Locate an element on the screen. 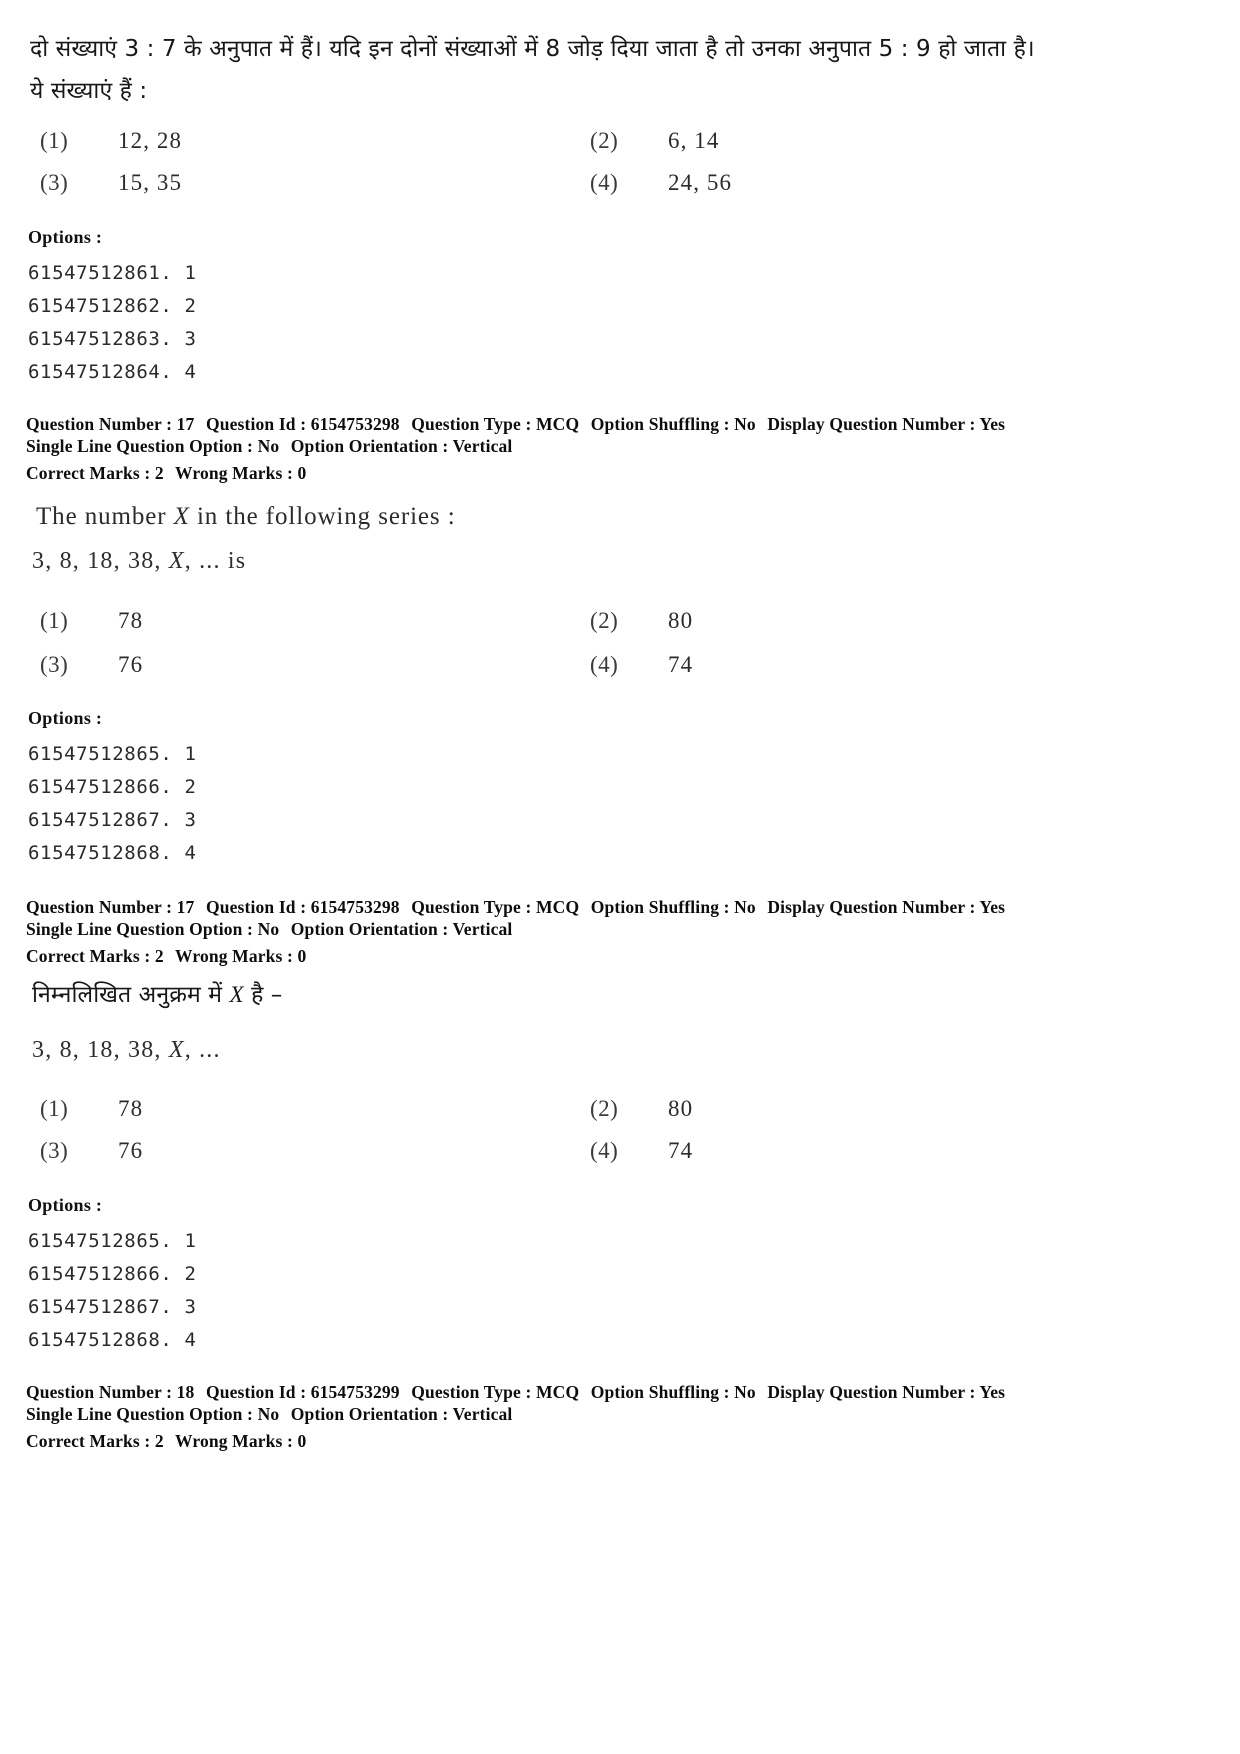 The width and height of the screenshot is (1240, 1754). option-id-4: 61547512864. 4 is located at coordinates (112, 372).